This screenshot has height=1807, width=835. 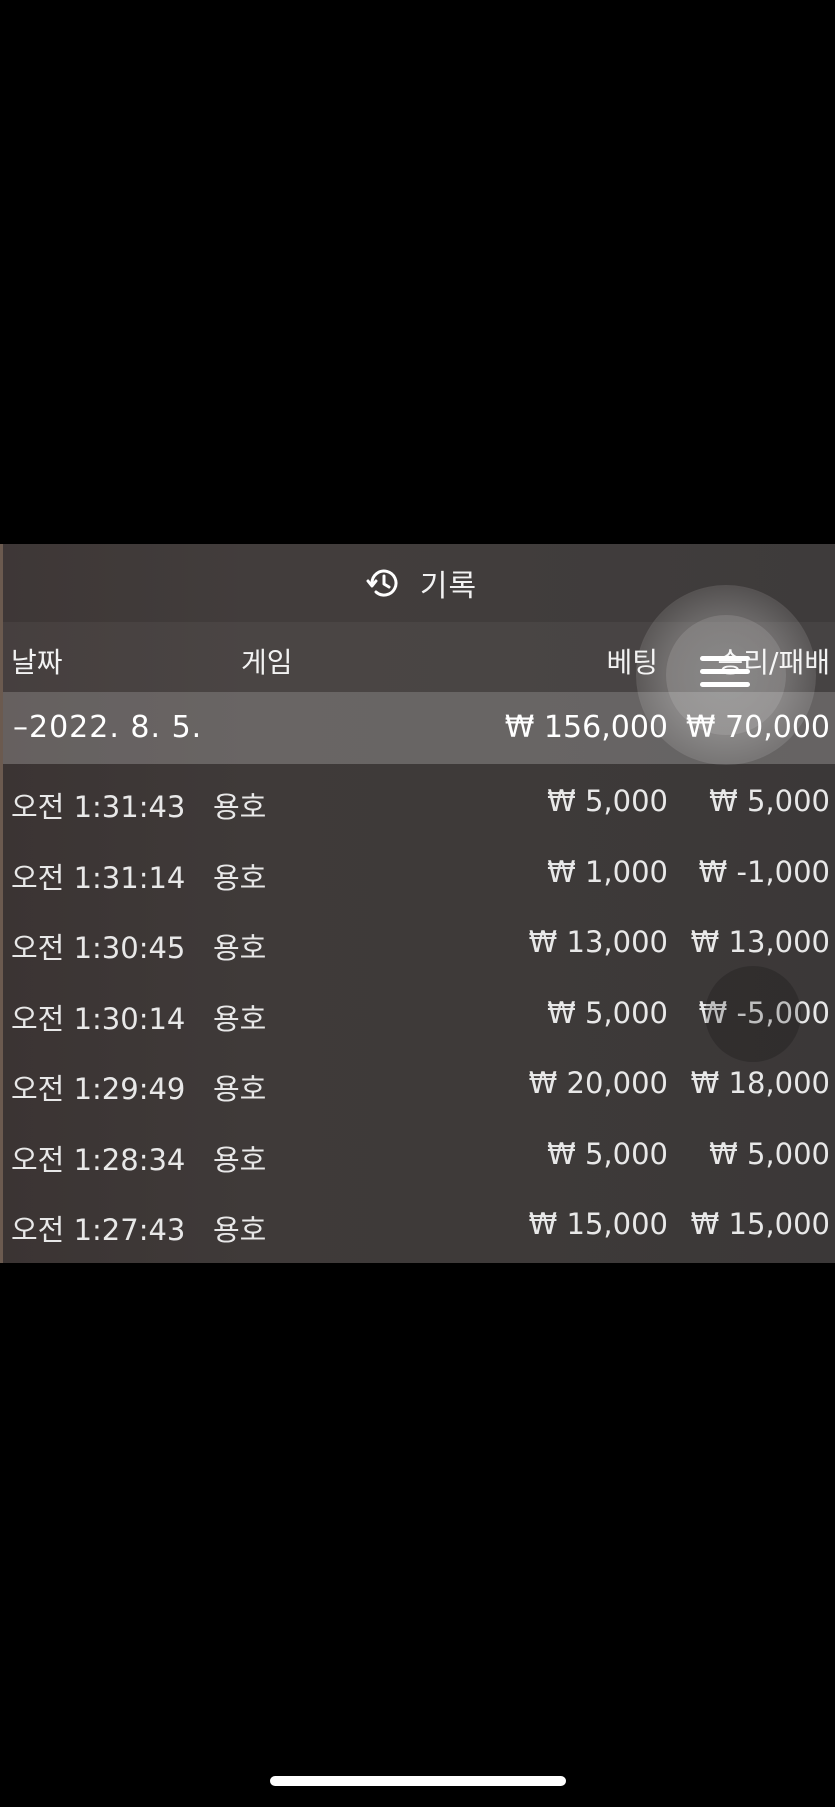 I want to click on history-icon, so click(x=382, y=583).